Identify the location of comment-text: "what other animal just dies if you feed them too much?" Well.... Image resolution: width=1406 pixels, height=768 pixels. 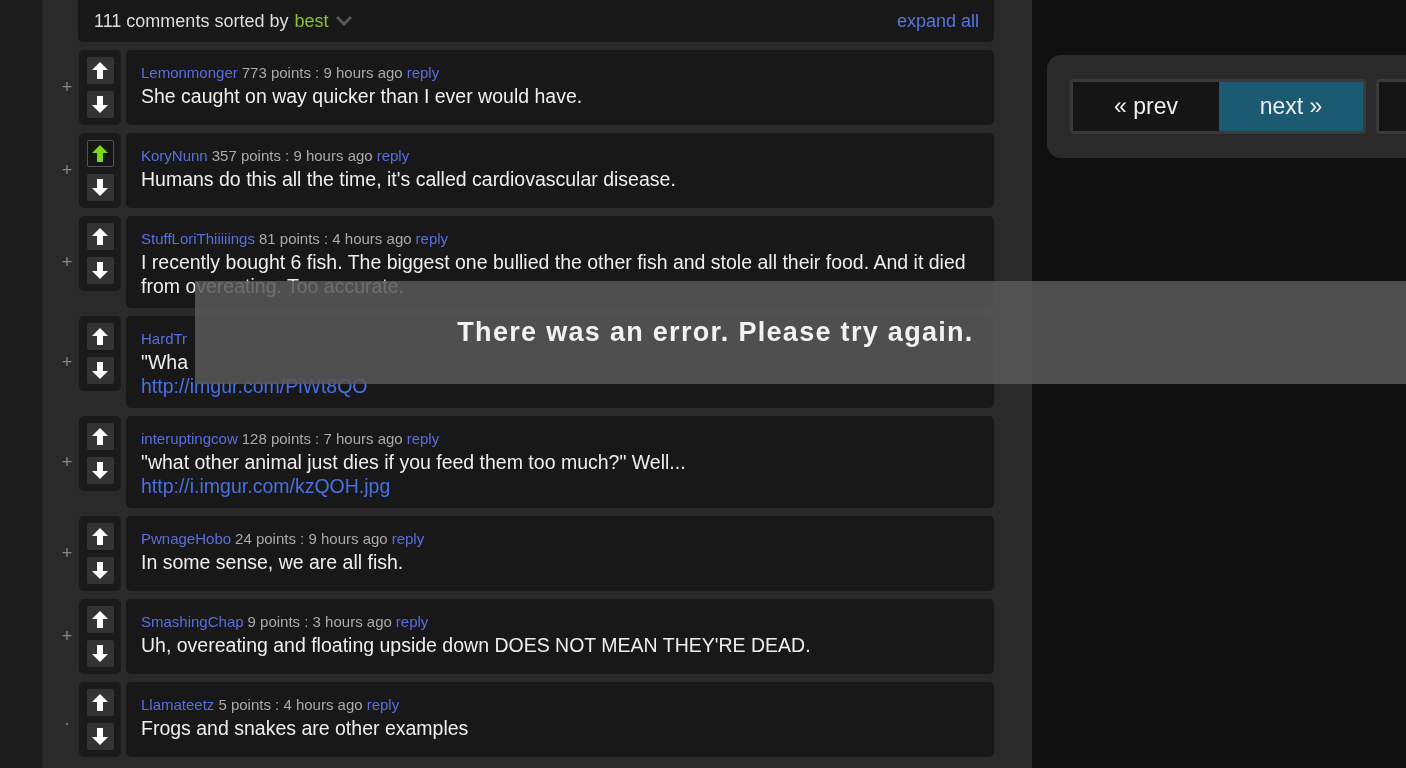
(413, 462).